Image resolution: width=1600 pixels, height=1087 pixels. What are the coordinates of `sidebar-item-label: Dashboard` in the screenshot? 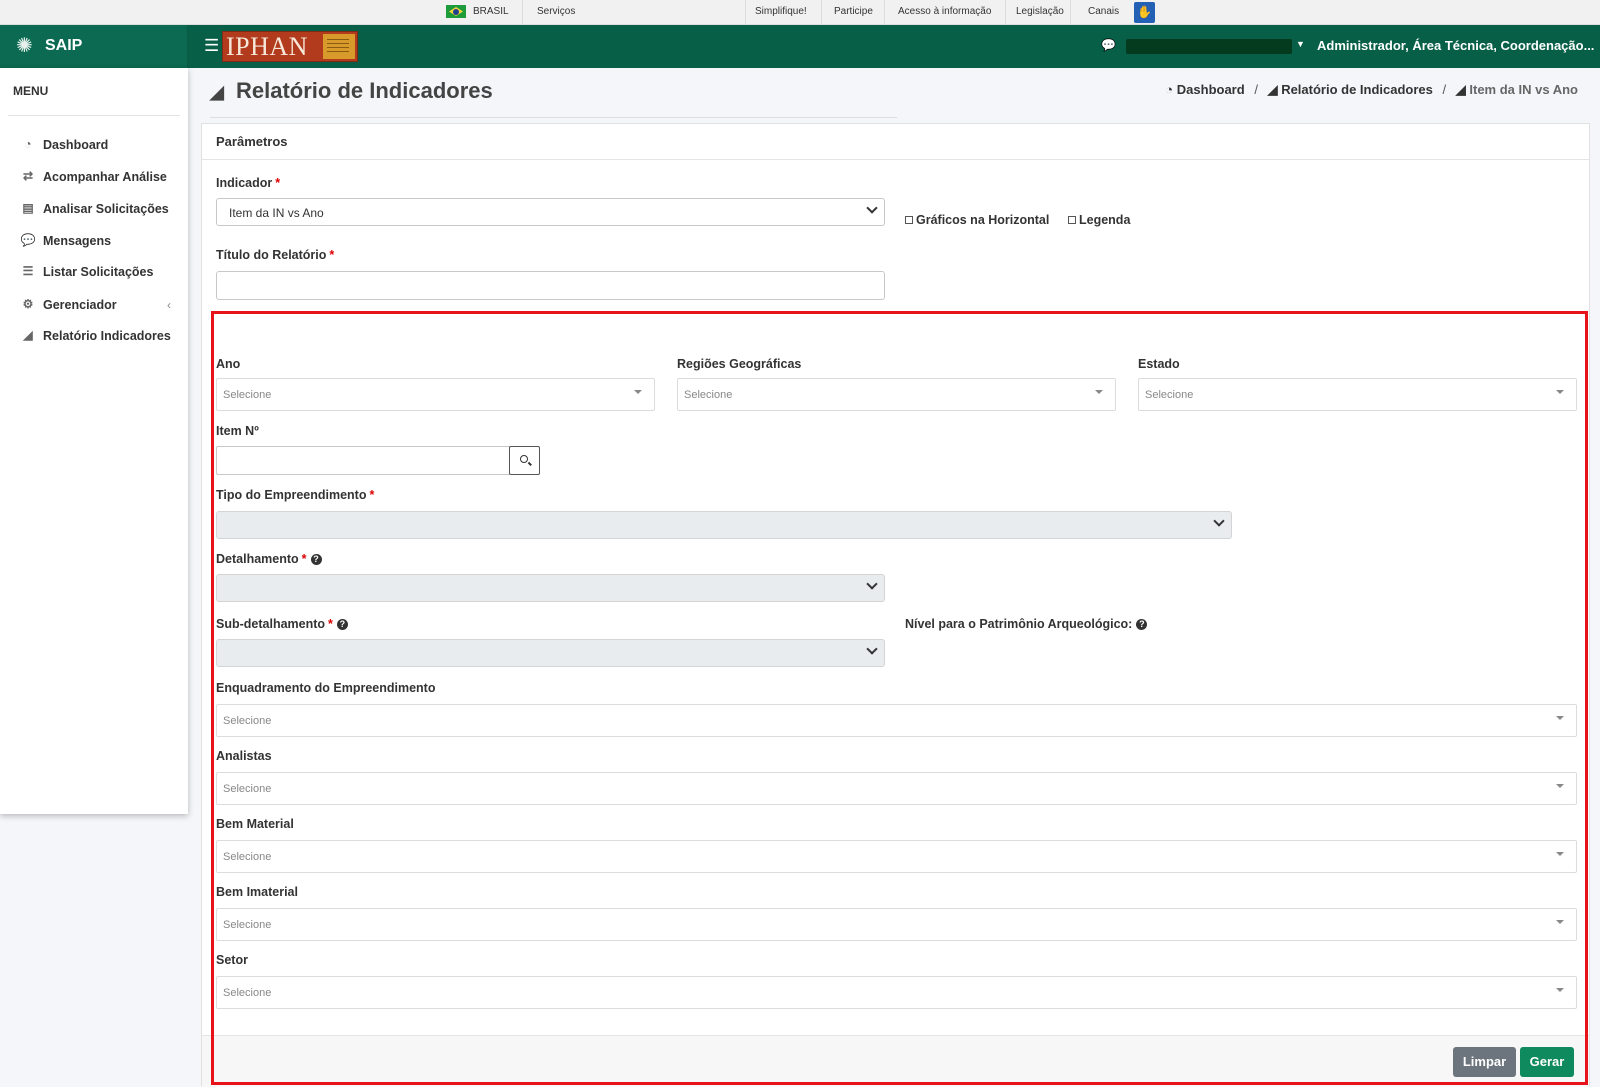 It's located at (76, 145).